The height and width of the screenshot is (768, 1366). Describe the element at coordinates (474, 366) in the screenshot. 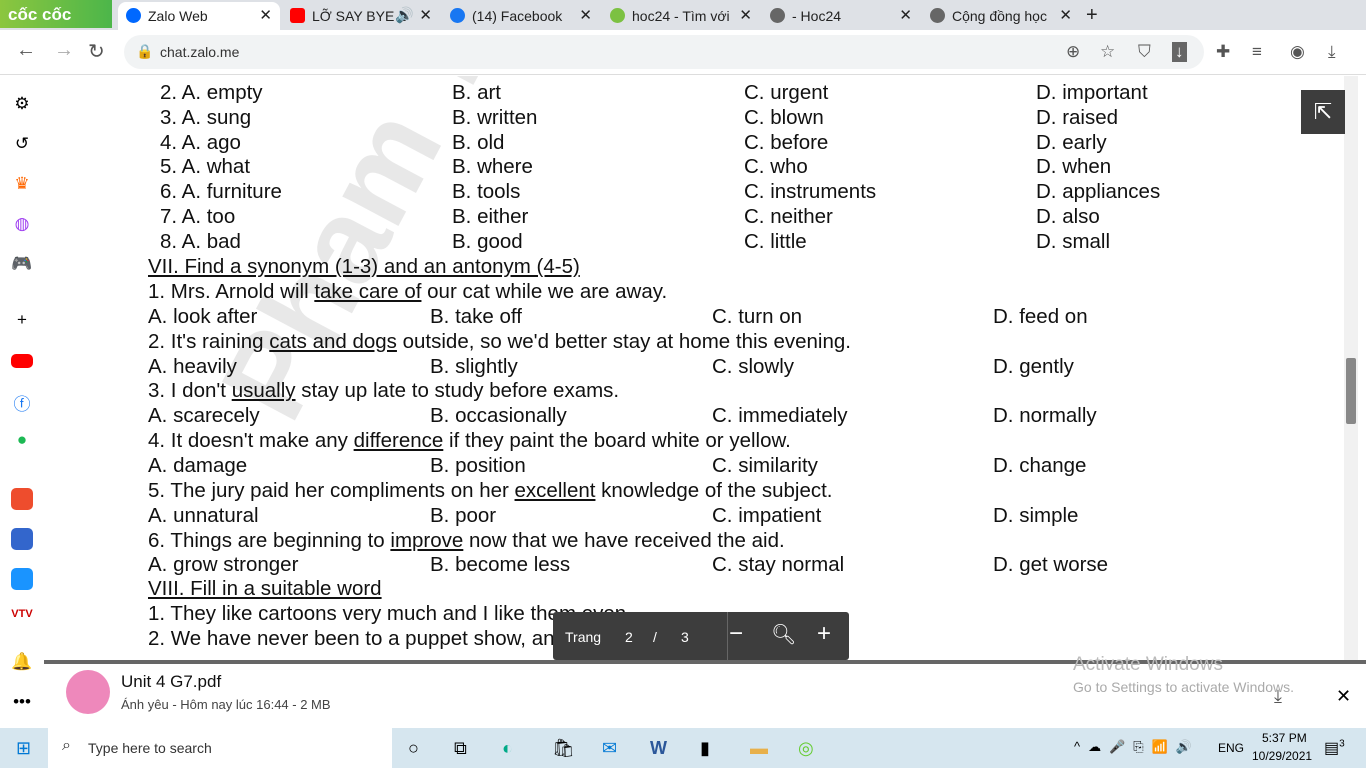

I see `option-text: B. slightly` at that location.